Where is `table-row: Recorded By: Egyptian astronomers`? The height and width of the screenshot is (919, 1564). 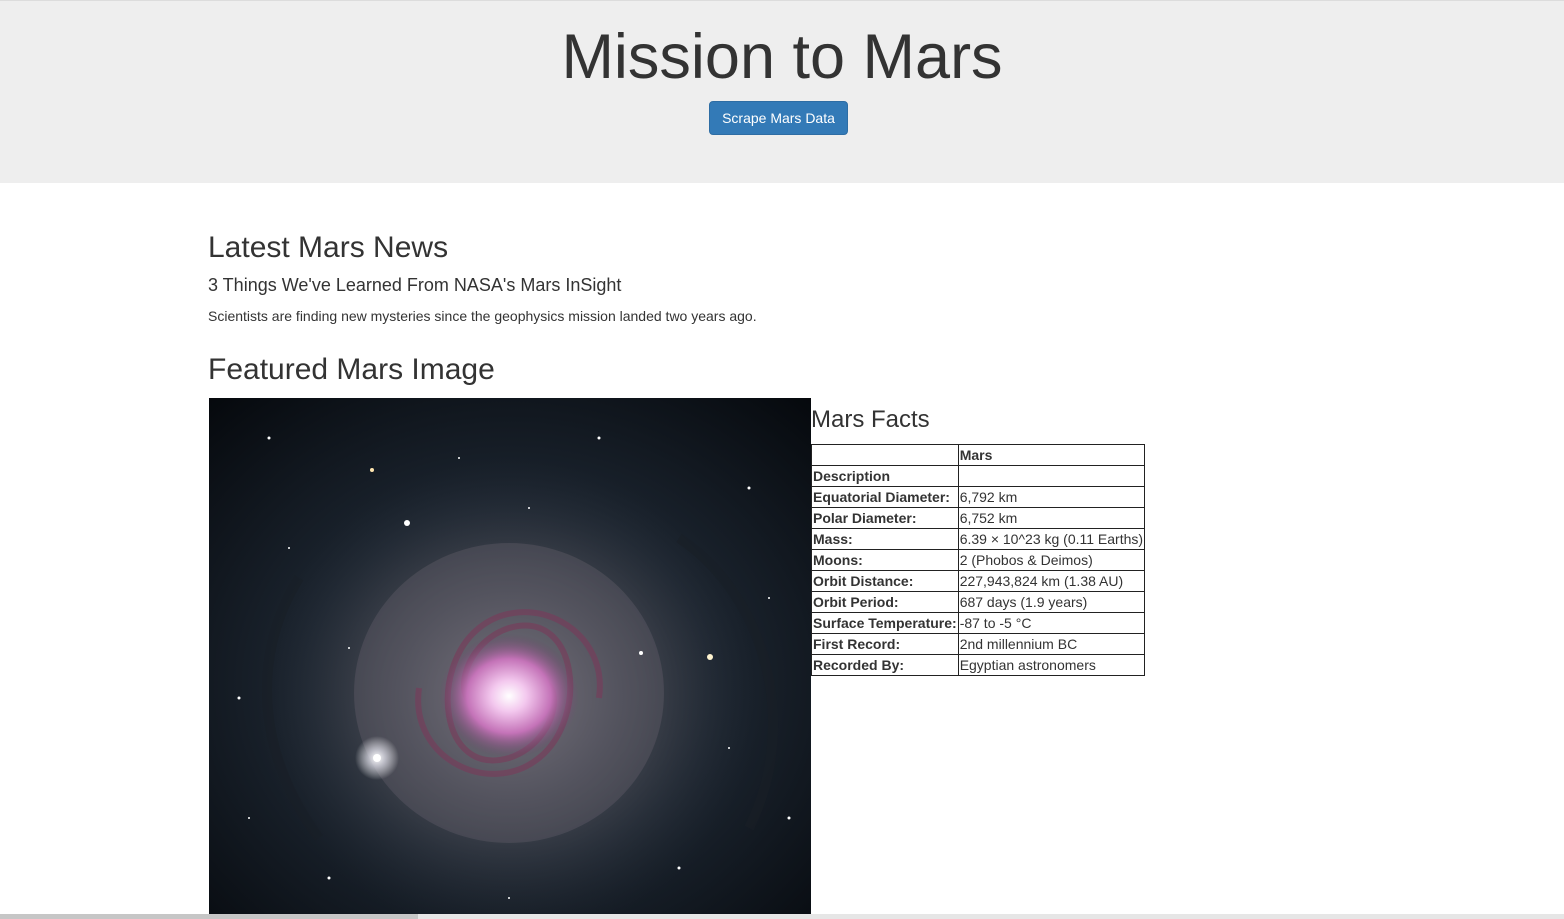 table-row: Recorded By: Egyptian astronomers is located at coordinates (978, 665).